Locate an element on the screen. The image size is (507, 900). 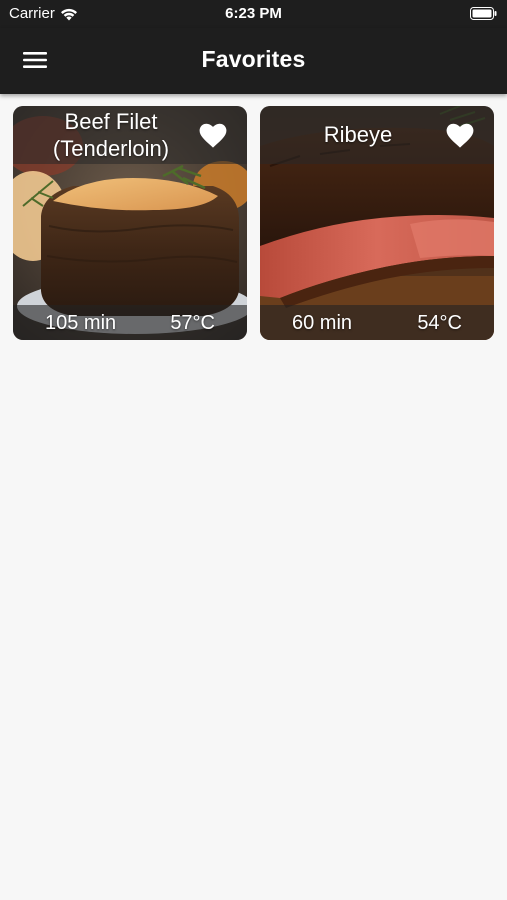
cook-temperature: 54°C is located at coordinates (439, 323).